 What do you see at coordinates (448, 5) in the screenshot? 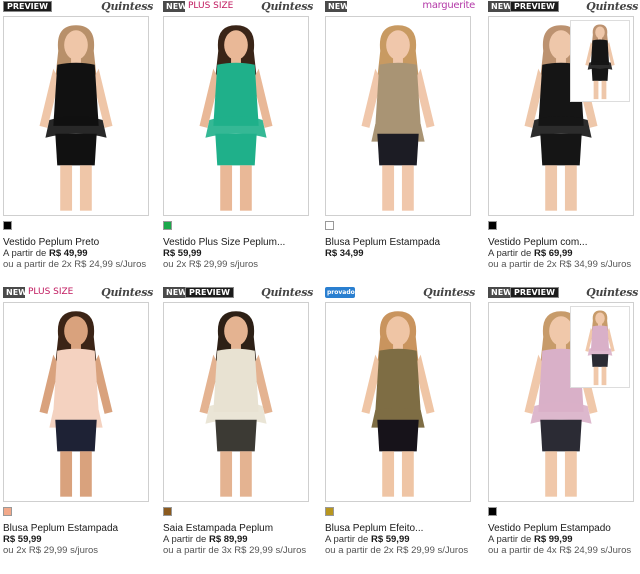
I see `brand-logo: marguerite` at bounding box center [448, 5].